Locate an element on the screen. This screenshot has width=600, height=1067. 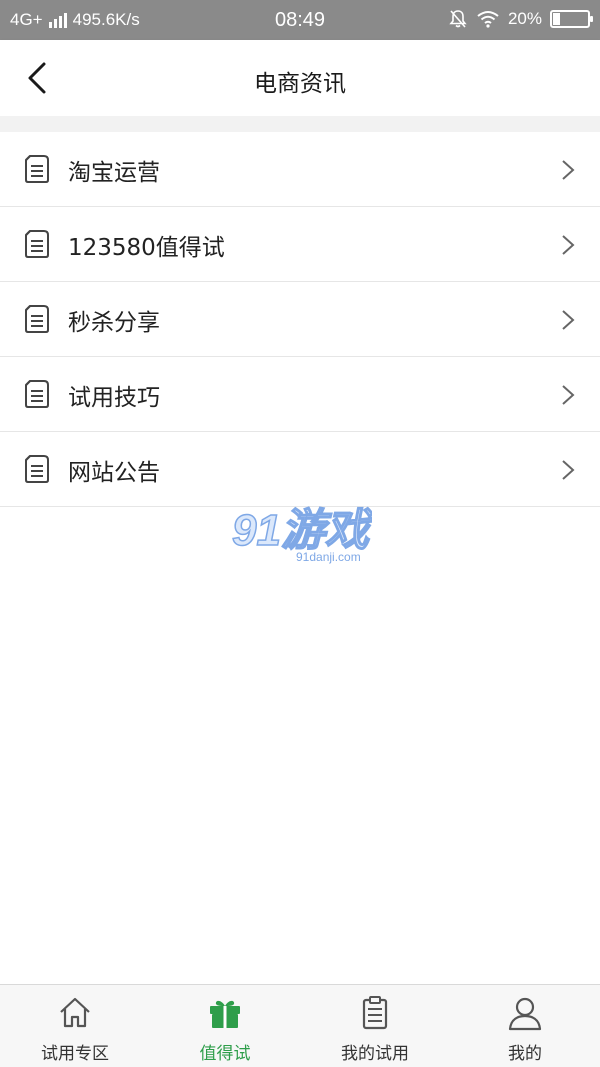
list-item-site-announcements: 网站公告 is located at coordinates (300, 469).